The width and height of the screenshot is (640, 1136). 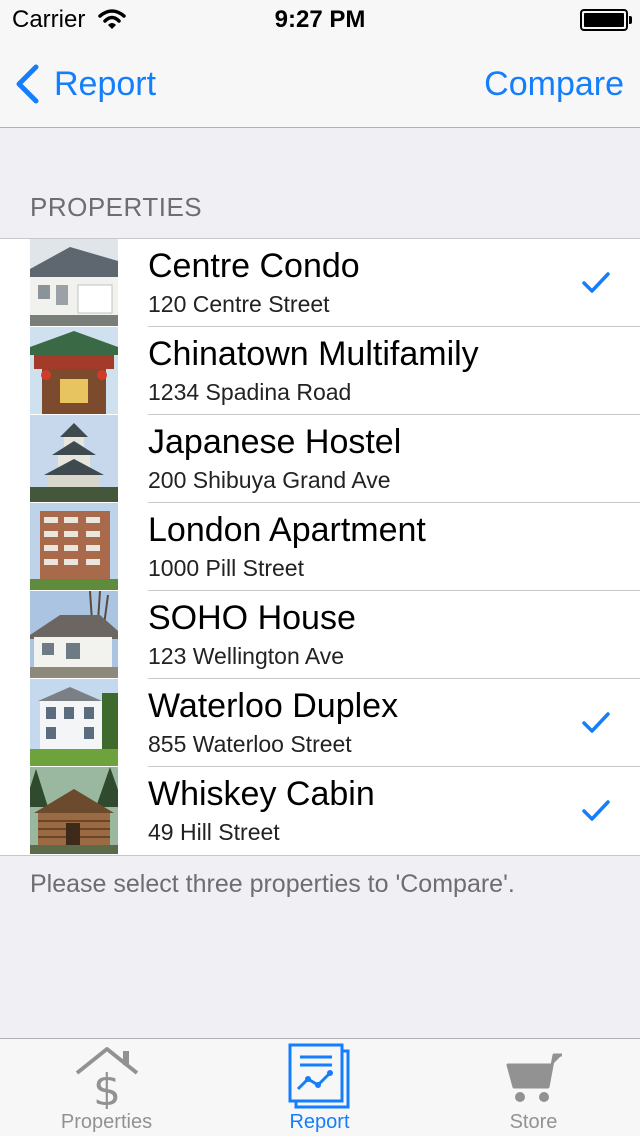 I want to click on property-row: Centre Condo 120 Centre Street, so click(x=320, y=283).